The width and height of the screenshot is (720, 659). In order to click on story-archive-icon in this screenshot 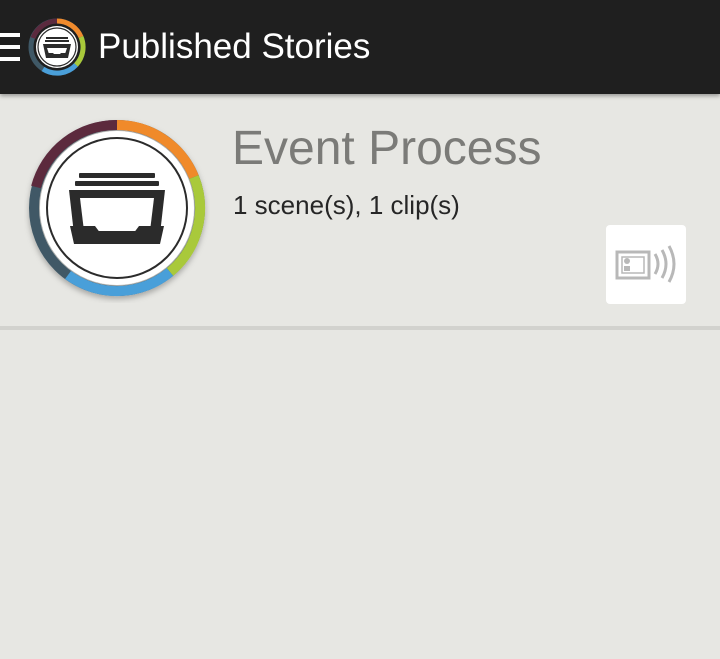, I will do `click(117, 208)`.